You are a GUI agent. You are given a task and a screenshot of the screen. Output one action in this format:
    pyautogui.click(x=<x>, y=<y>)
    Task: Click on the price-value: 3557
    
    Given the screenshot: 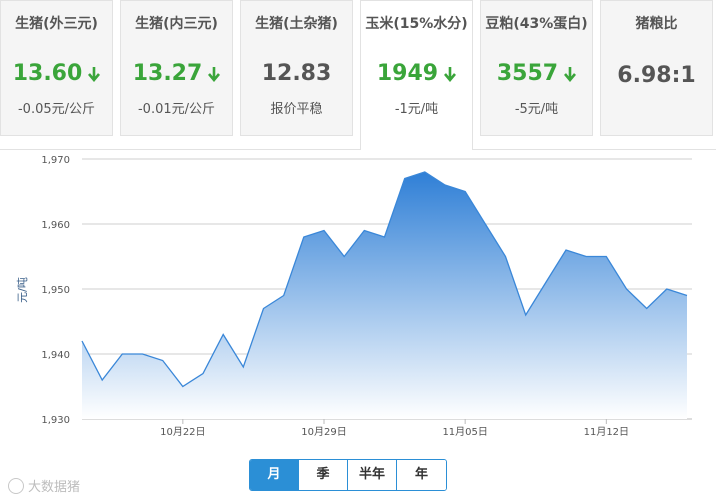 What is the action you would take?
    pyautogui.click(x=527, y=73)
    